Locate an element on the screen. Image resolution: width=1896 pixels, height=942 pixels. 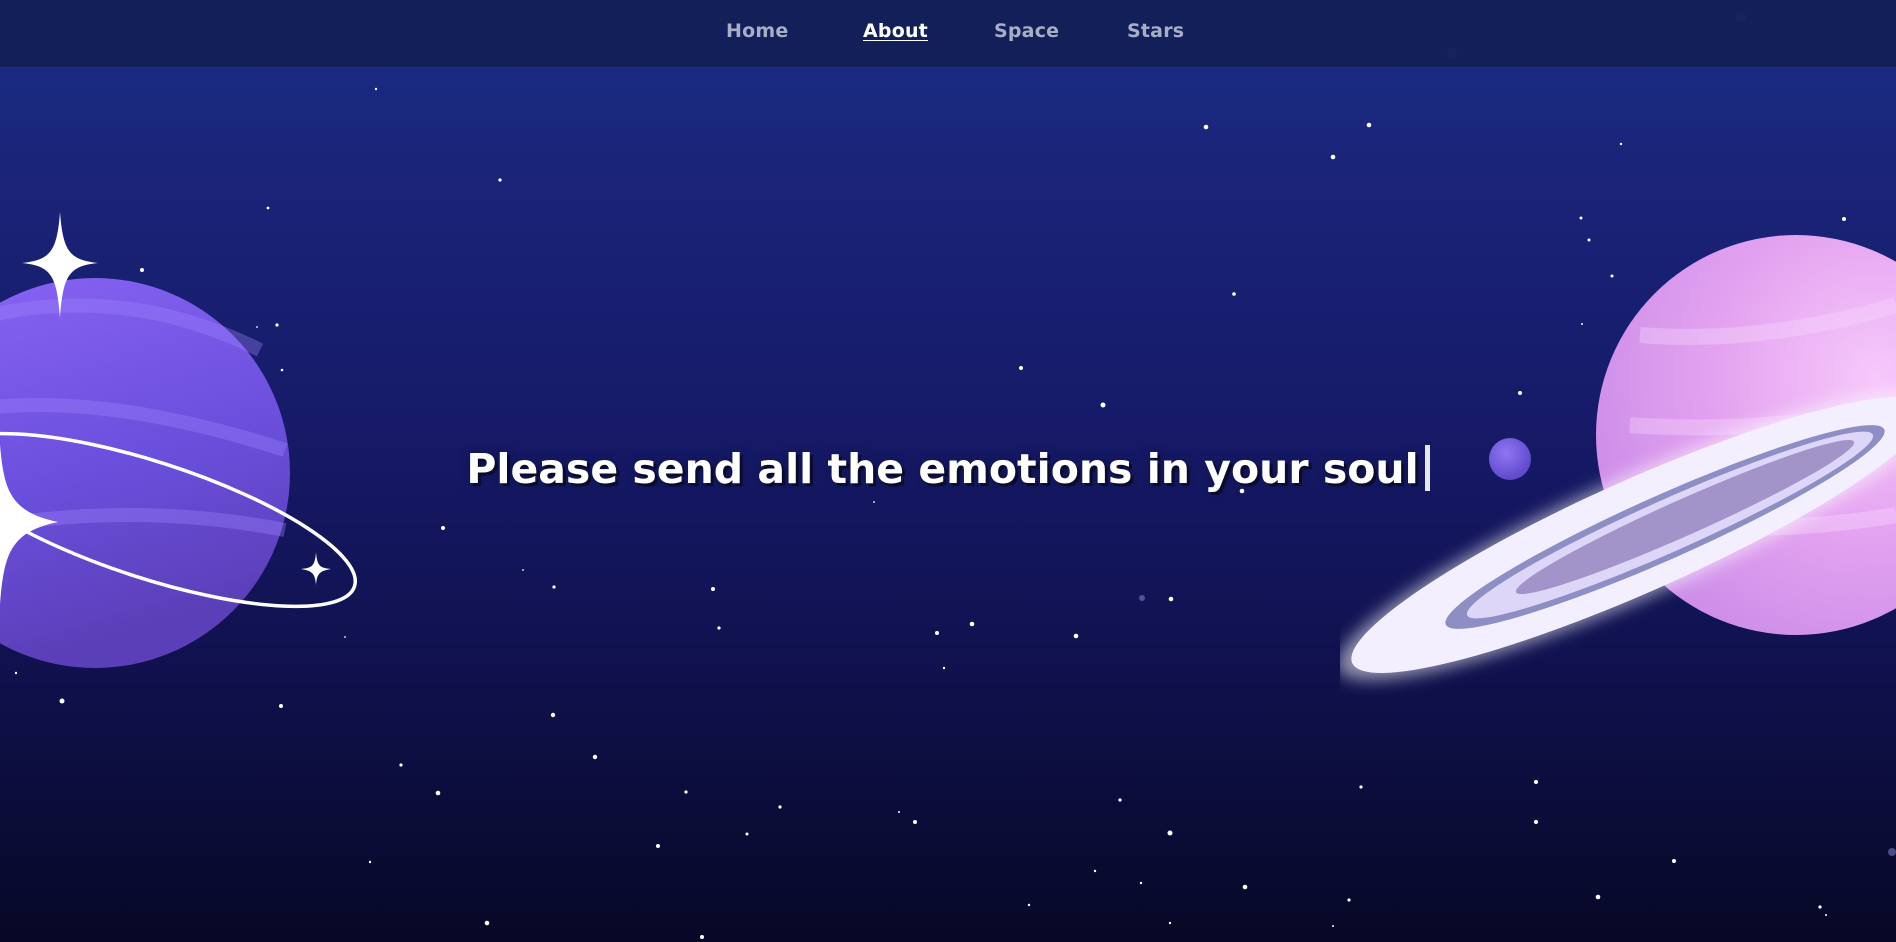
top-nav-bar: Home About Space Stars is located at coordinates (948, 33).